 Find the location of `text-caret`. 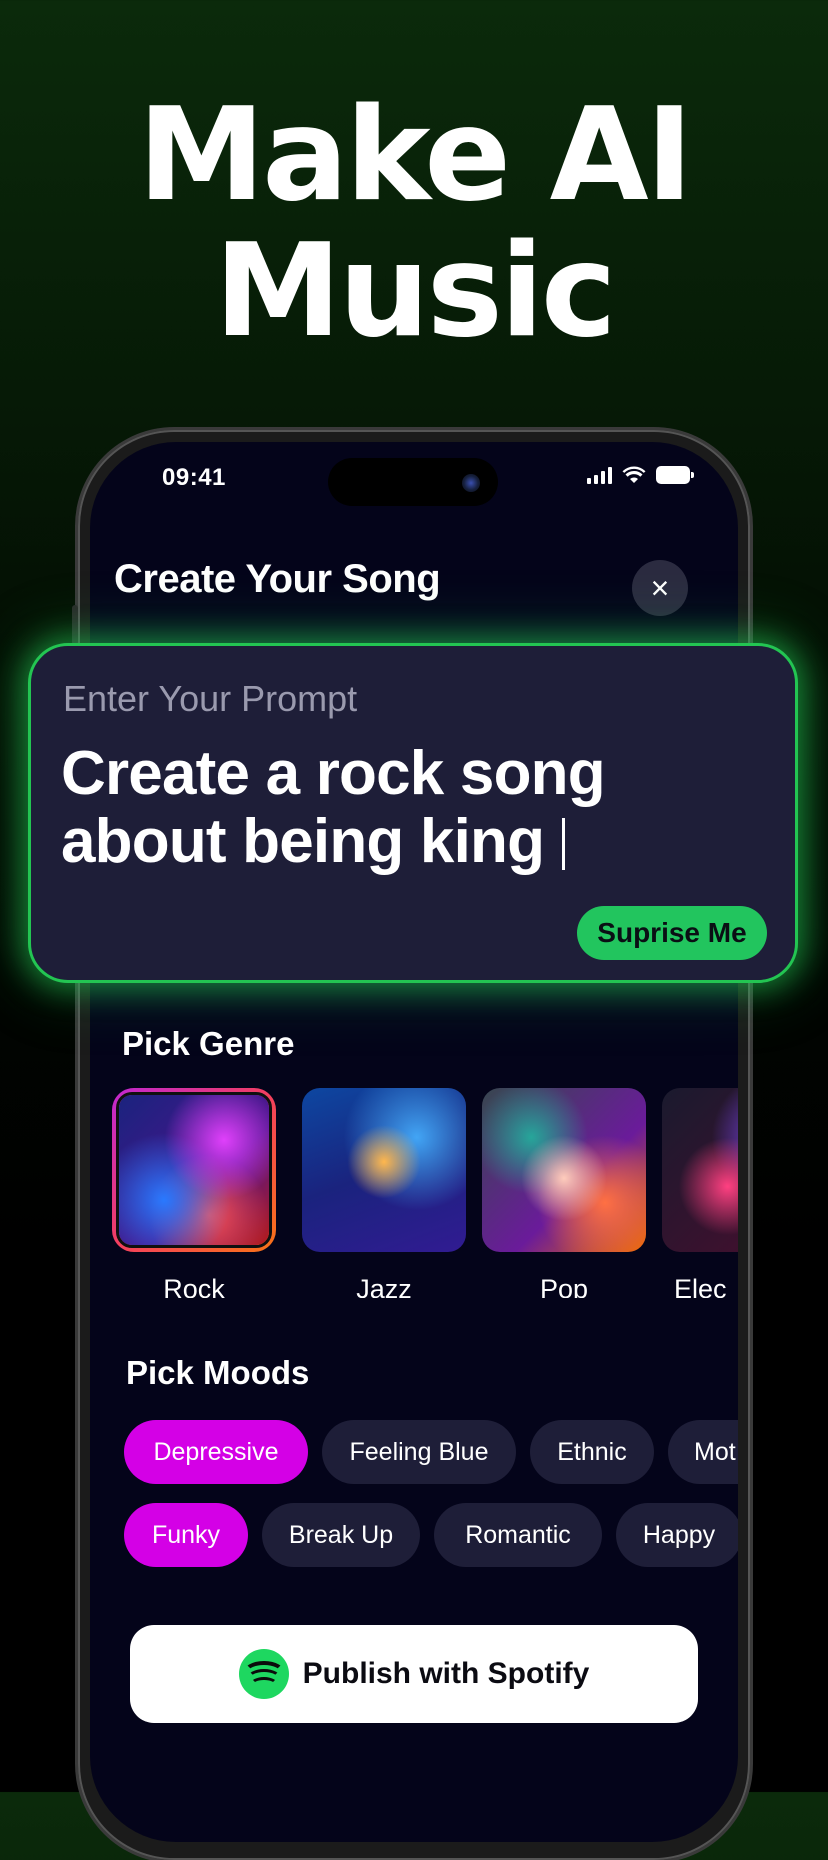

text-caret is located at coordinates (564, 844).